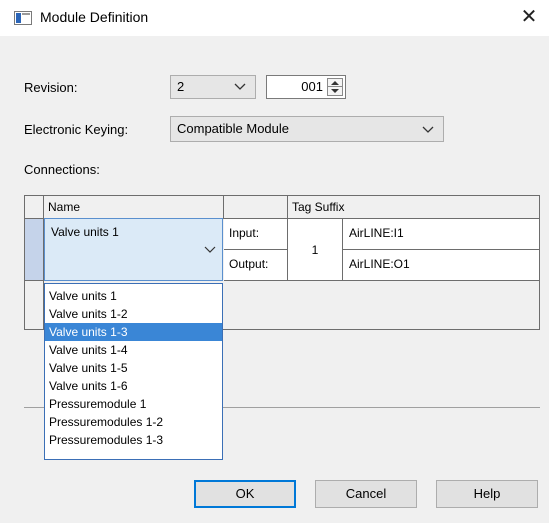 This screenshot has height=523, width=549. Describe the element at coordinates (133, 296) in the screenshot. I see `dropdown-option: Valve units 1` at that location.